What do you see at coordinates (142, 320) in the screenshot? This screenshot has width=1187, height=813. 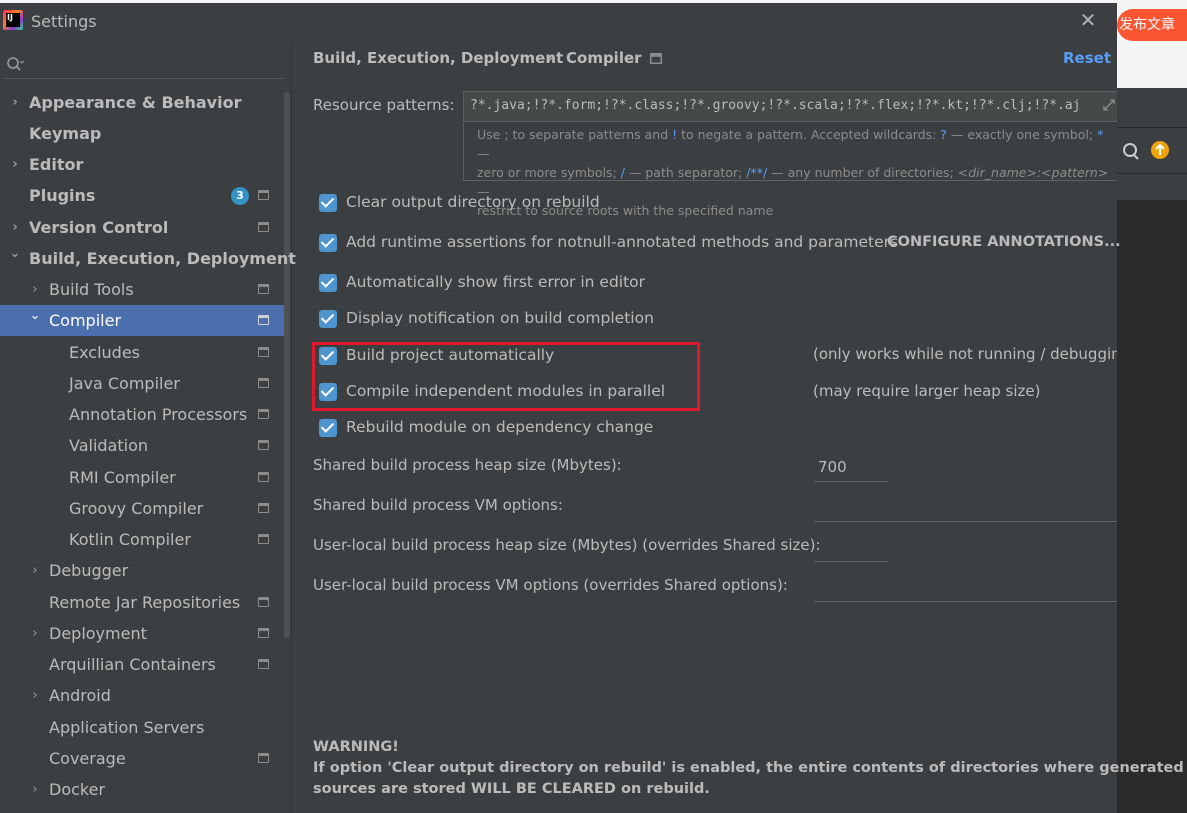 I see `sidebar-item-compiler: ⌄ Compiler` at bounding box center [142, 320].